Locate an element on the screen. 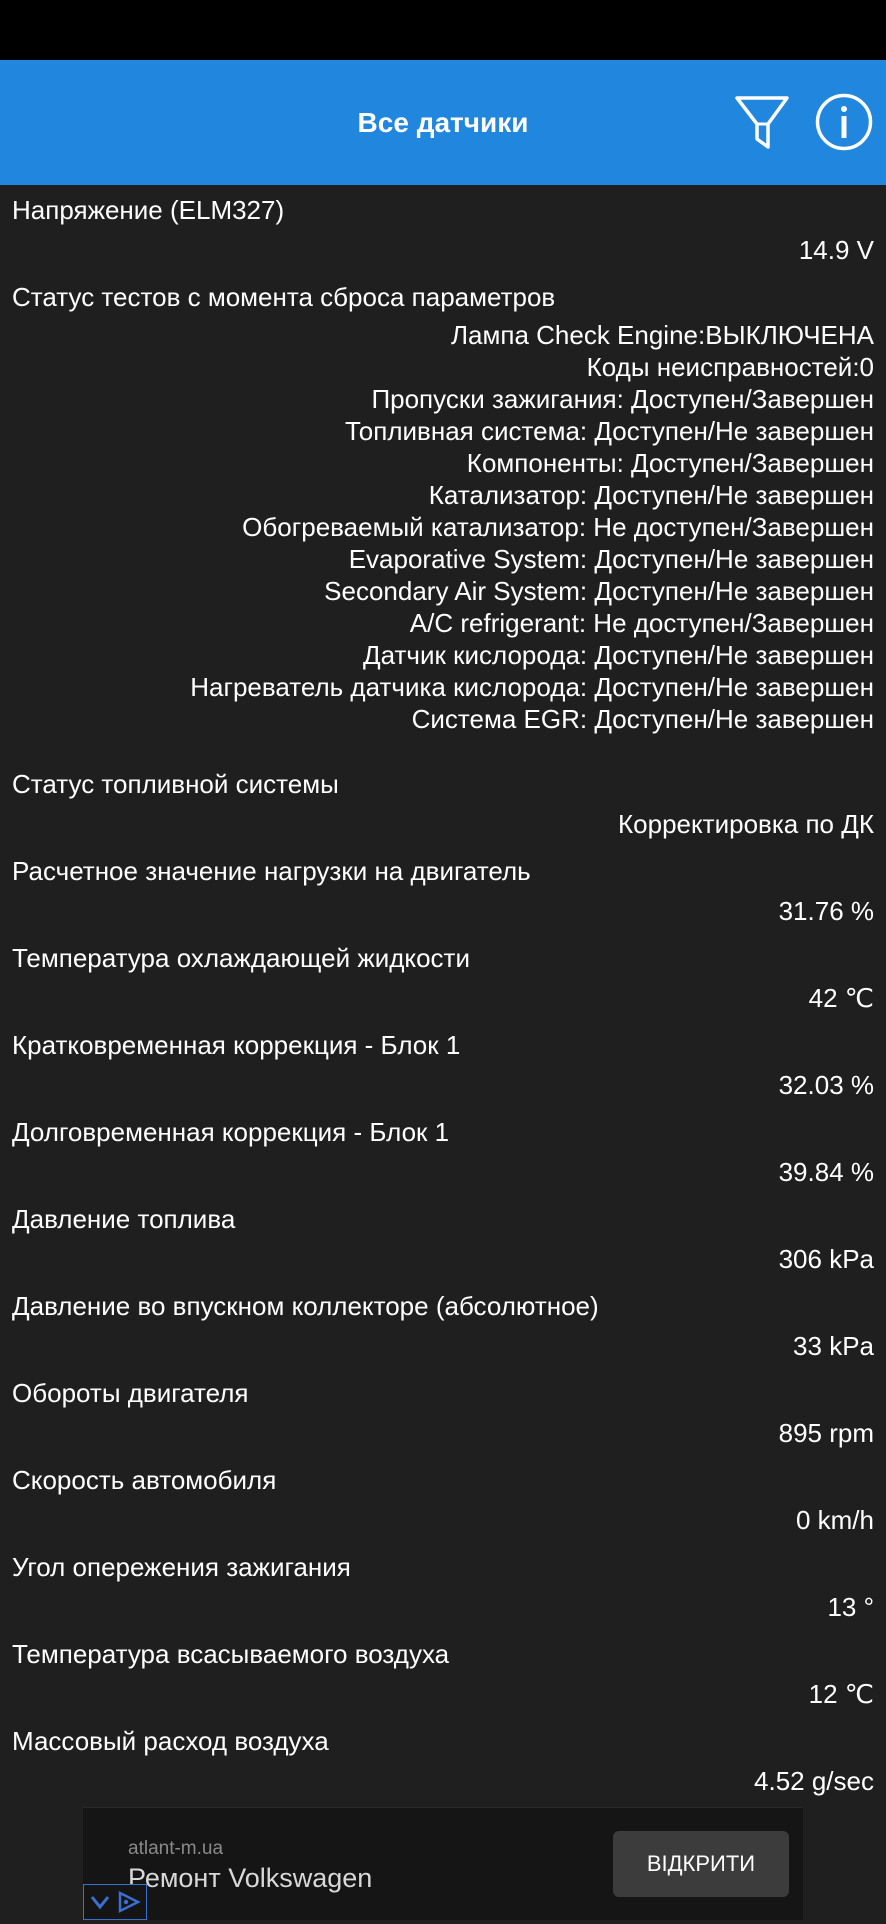  info-icon is located at coordinates (844, 122).